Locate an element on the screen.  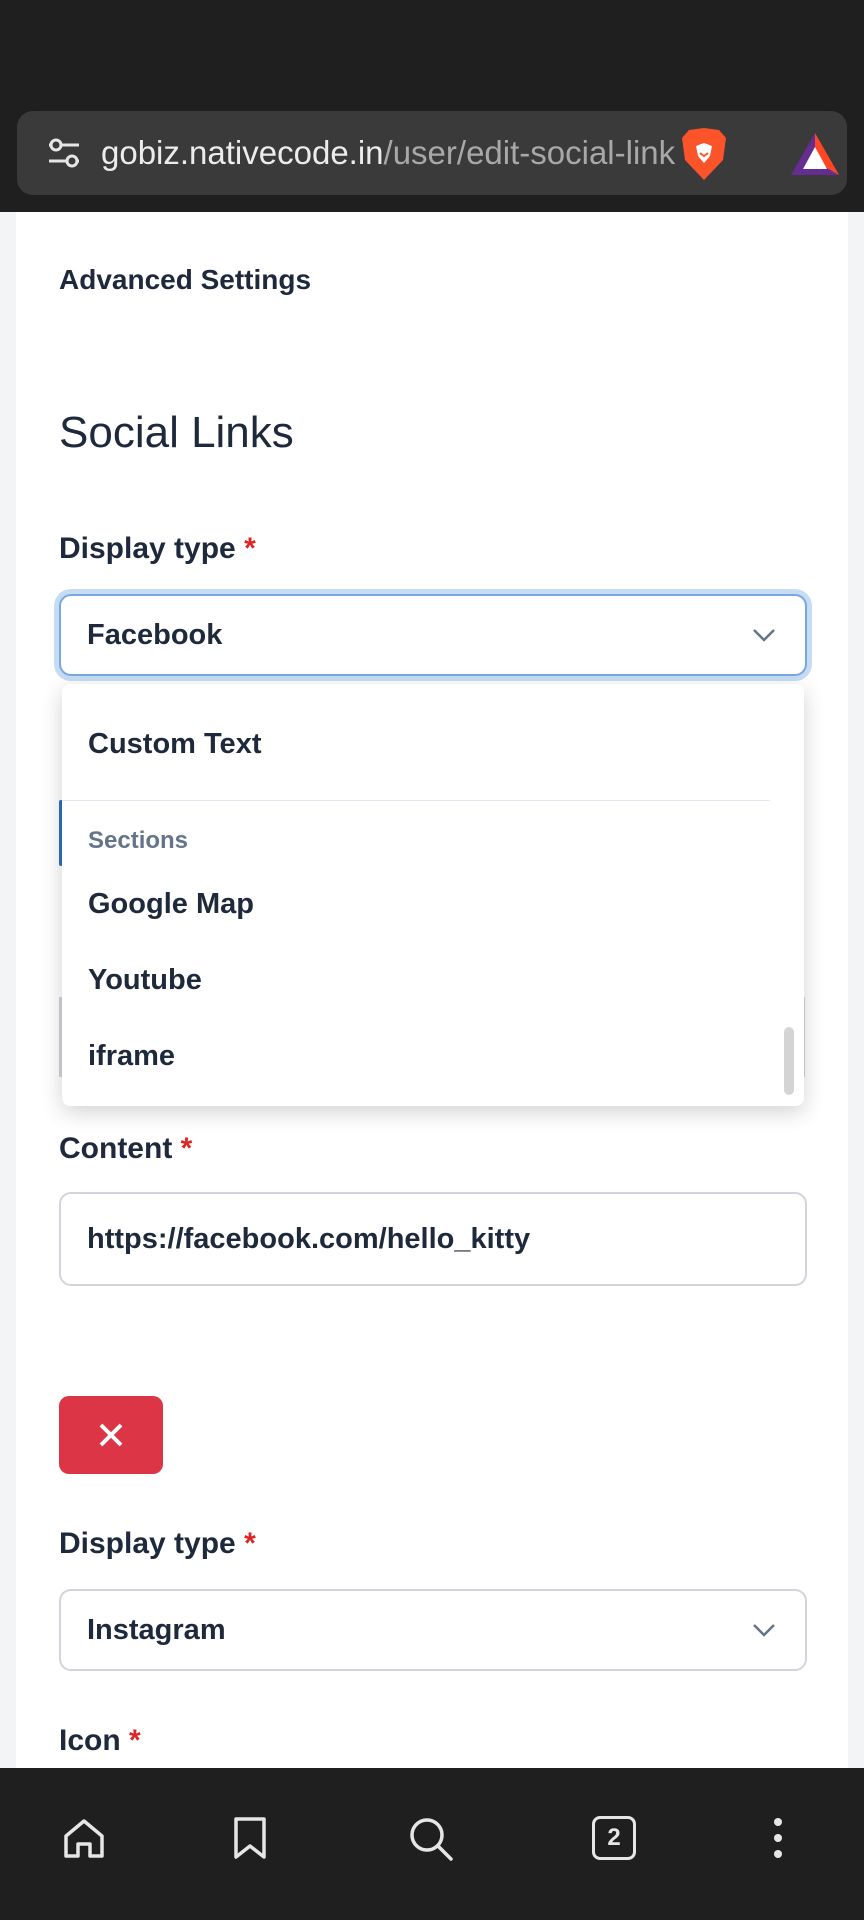
dropdown-option-google-map: Google Map is located at coordinates (171, 904).